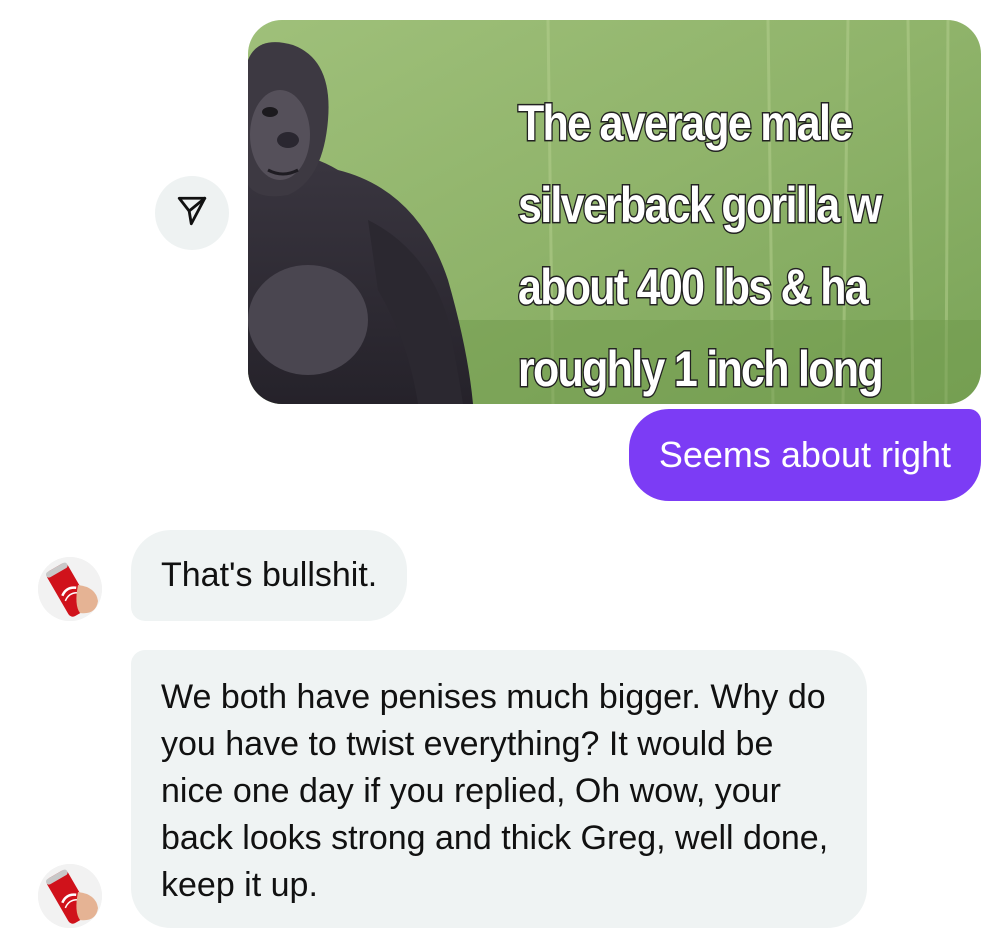 The width and height of the screenshot is (1000, 950). What do you see at coordinates (701, 369) in the screenshot?
I see `meme-caption-line: roughly 1 inch long` at bounding box center [701, 369].